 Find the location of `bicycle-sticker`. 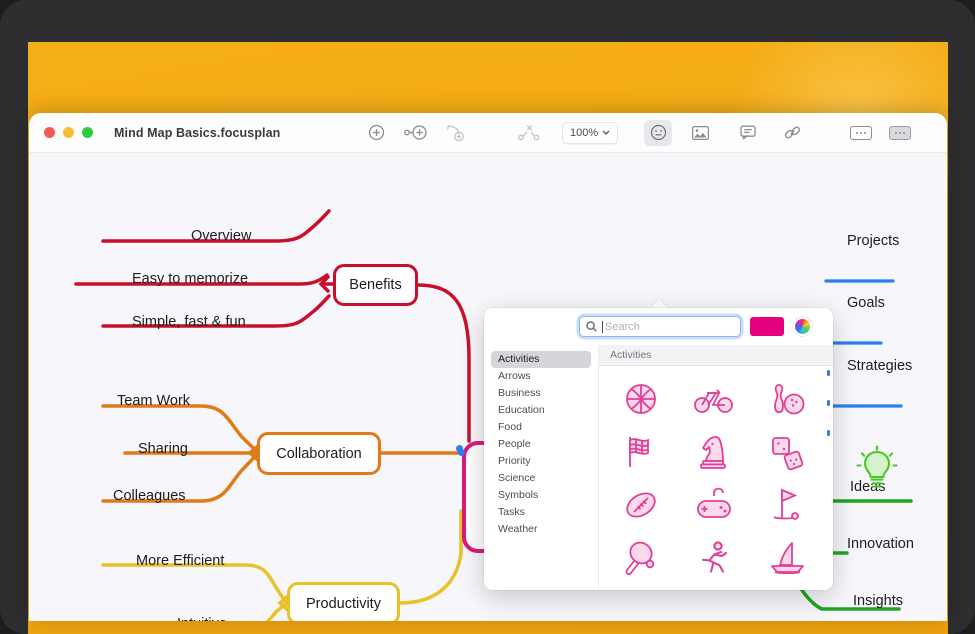

bicycle-sticker is located at coordinates (714, 398).